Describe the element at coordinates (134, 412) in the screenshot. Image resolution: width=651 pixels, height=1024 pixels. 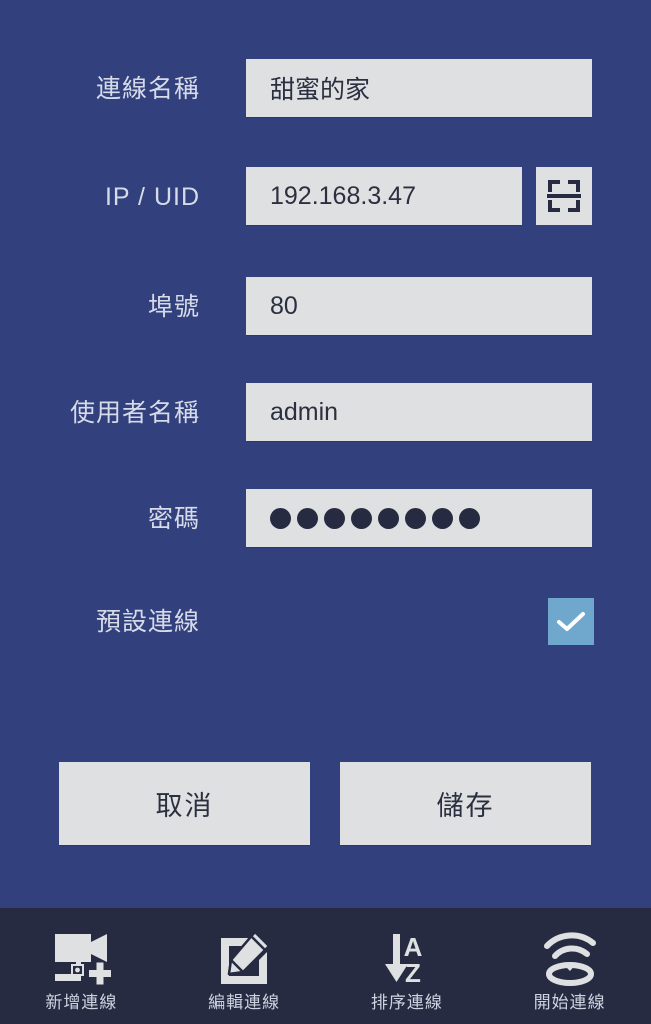
I see `label-username: 使用者名稱` at that location.